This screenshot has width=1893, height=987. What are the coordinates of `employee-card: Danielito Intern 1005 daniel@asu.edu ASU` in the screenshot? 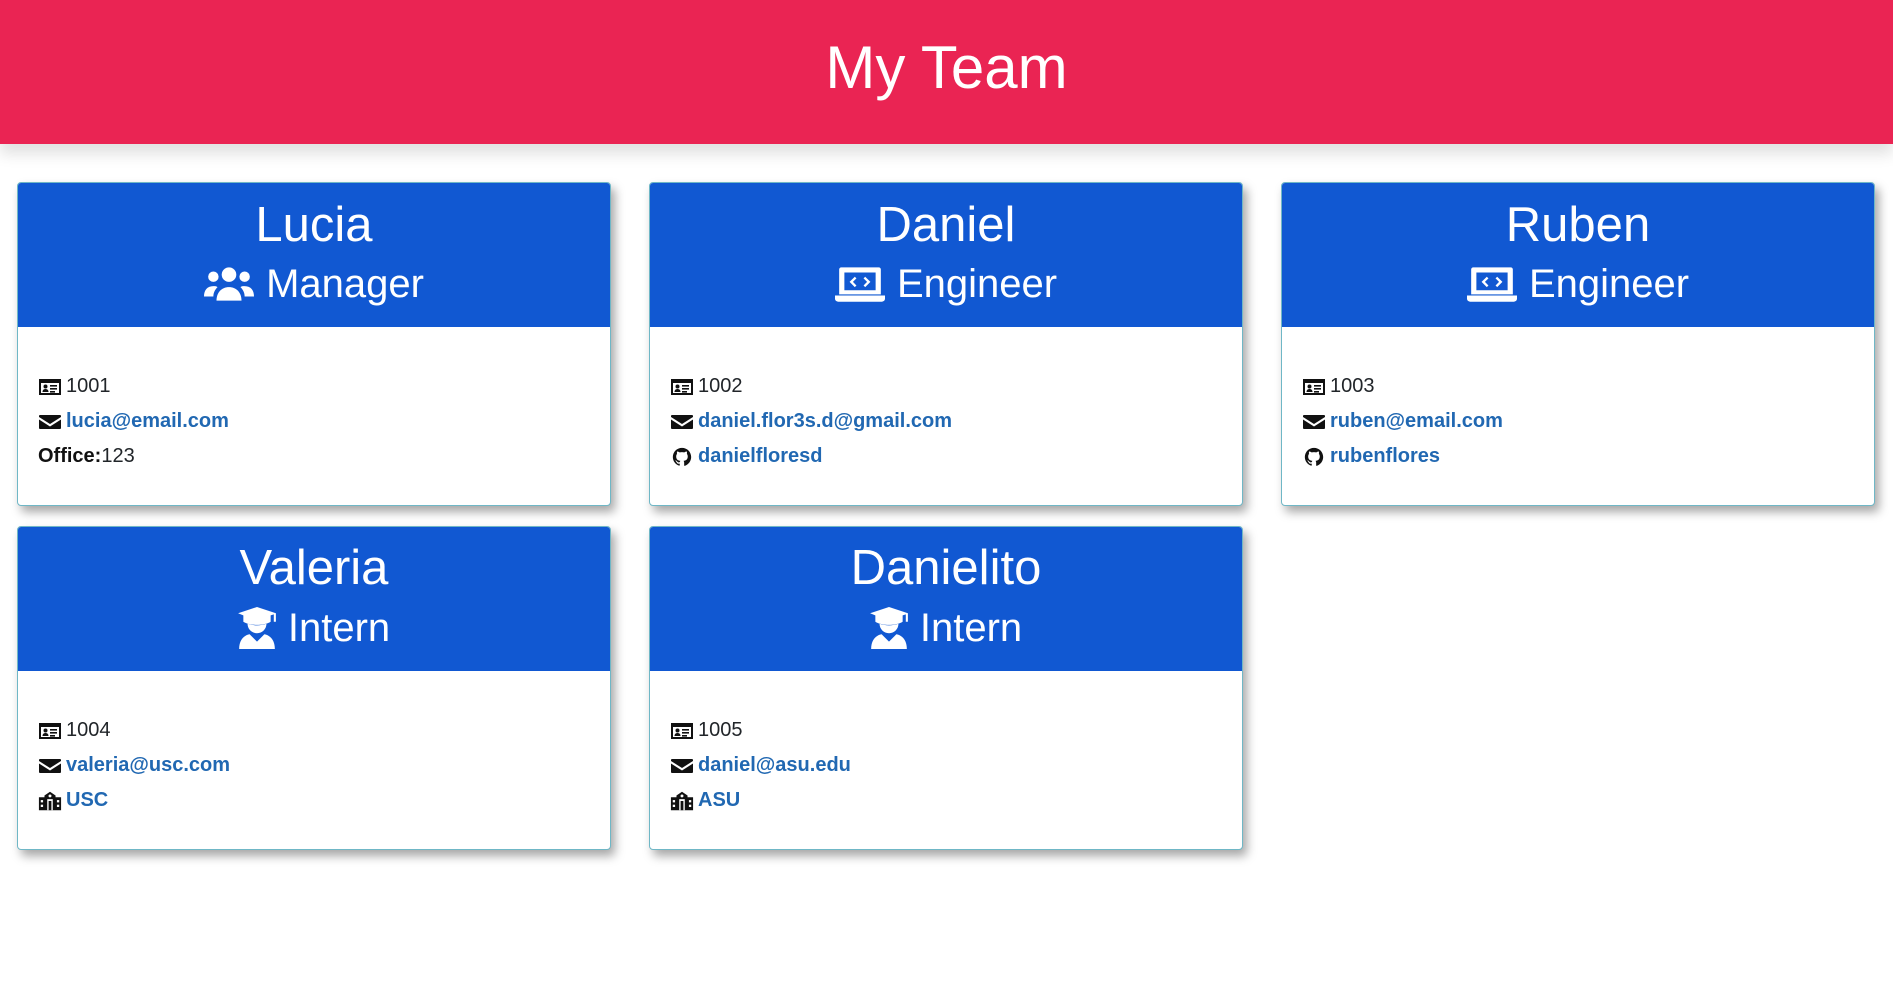 It's located at (946, 688).